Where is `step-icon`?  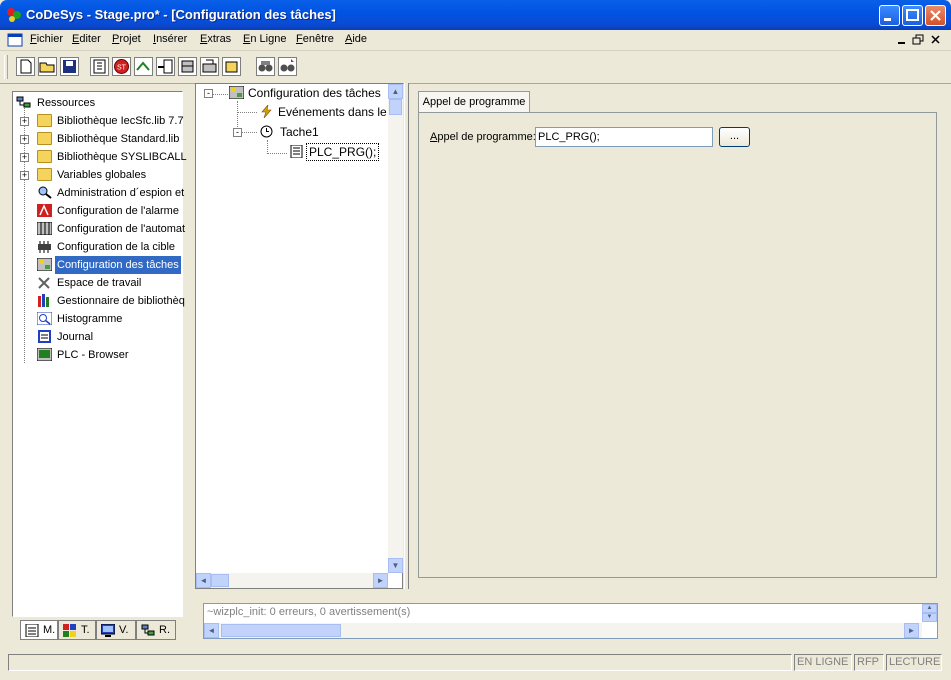
step-icon is located at coordinates (143, 66).